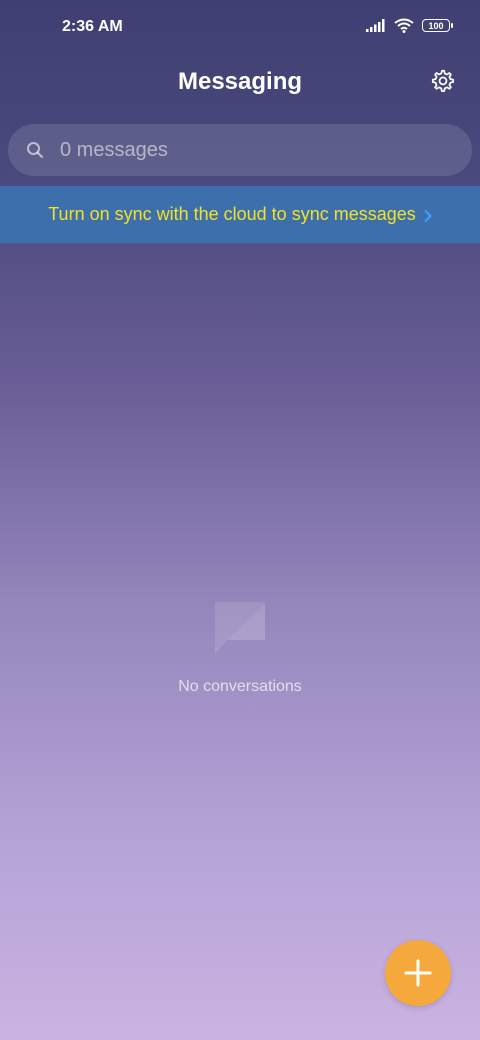 The image size is (480, 1040). What do you see at coordinates (428, 215) in the screenshot?
I see `chevron-right-icon` at bounding box center [428, 215].